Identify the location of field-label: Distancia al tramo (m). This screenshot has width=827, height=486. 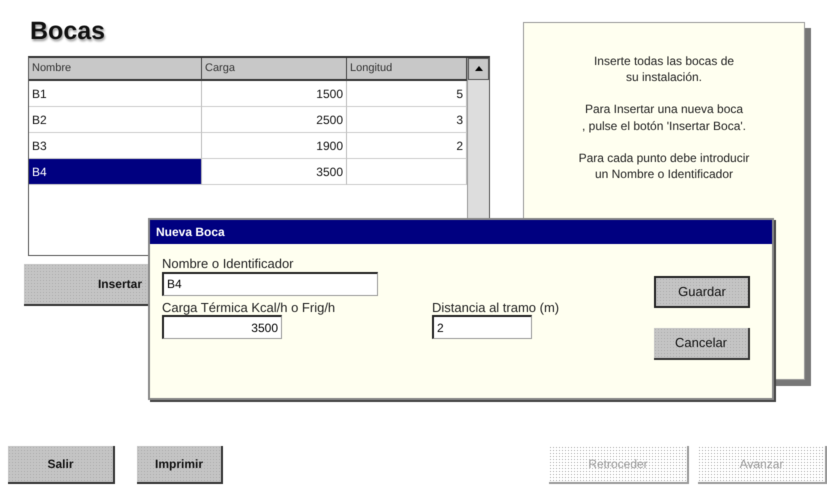
(496, 308).